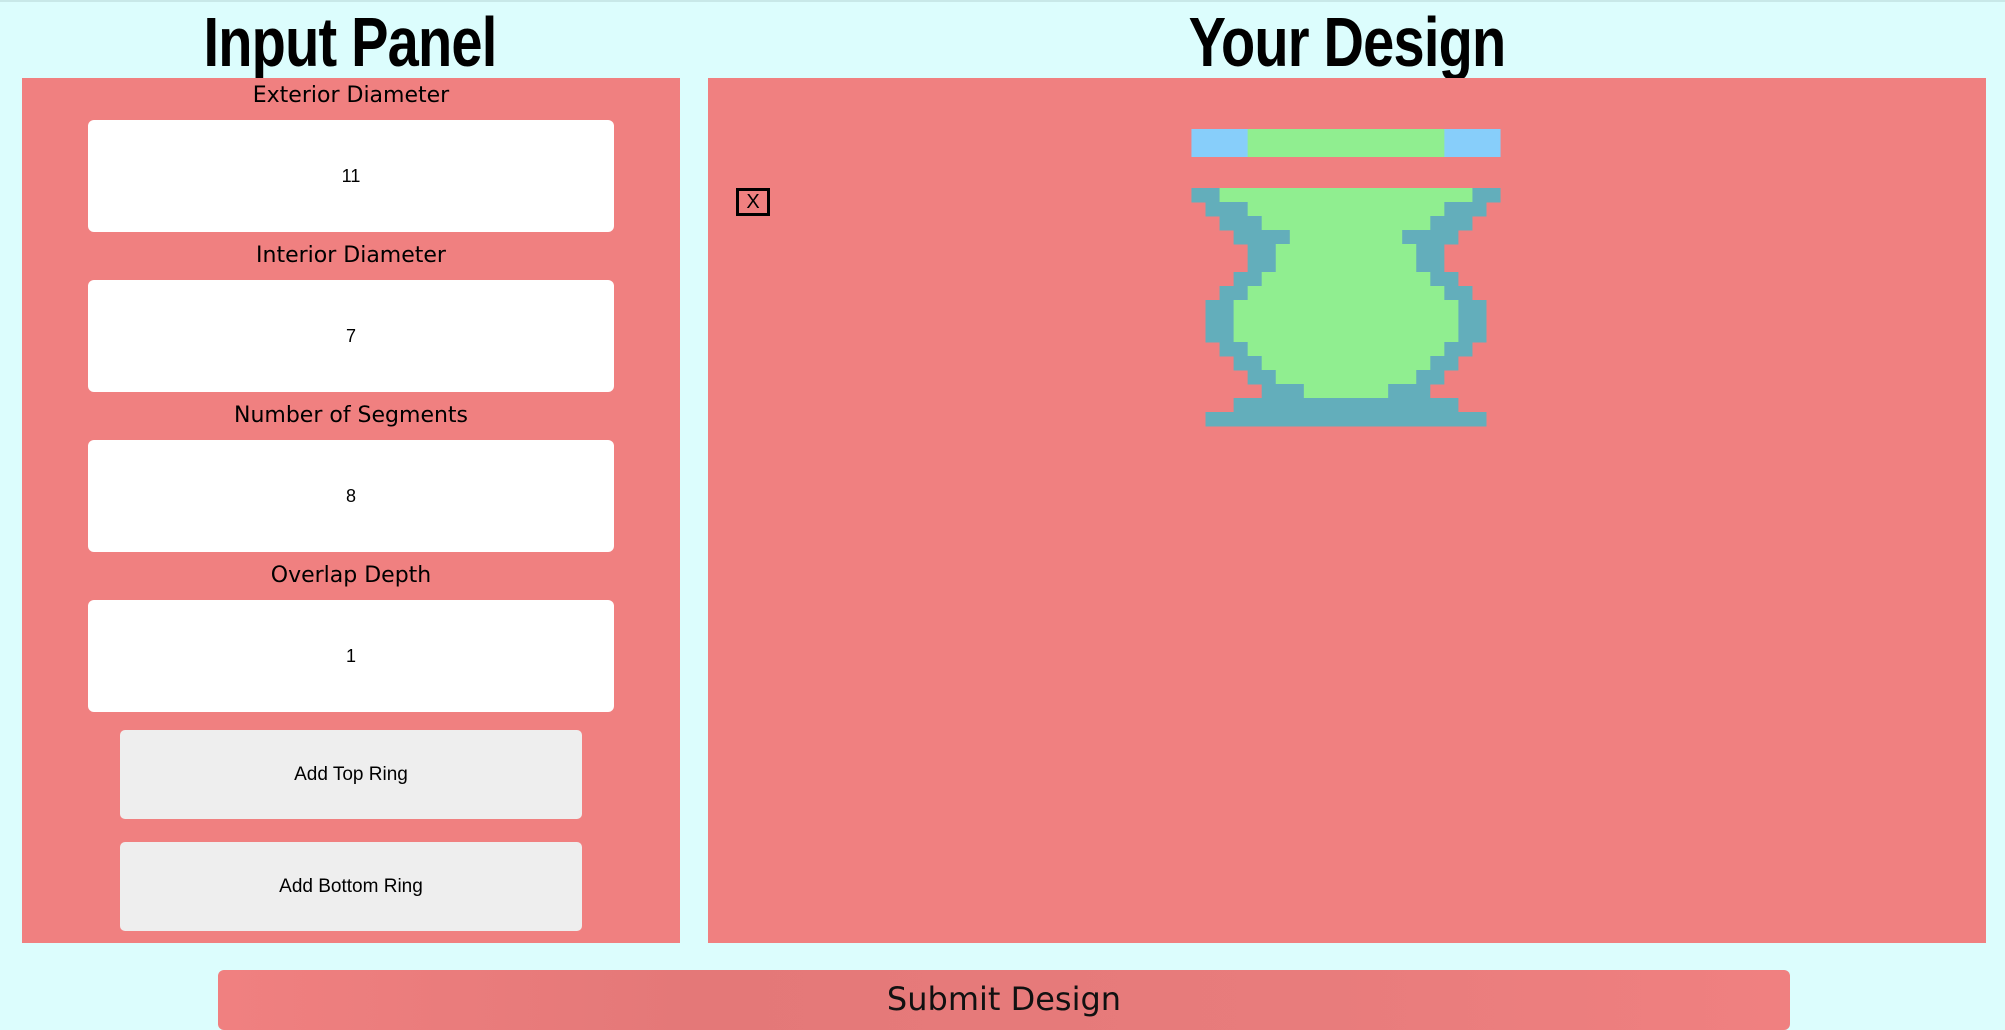 The height and width of the screenshot is (1030, 2005). Describe the element at coordinates (1346, 377) in the screenshot. I see `ring-14-interior` at that location.